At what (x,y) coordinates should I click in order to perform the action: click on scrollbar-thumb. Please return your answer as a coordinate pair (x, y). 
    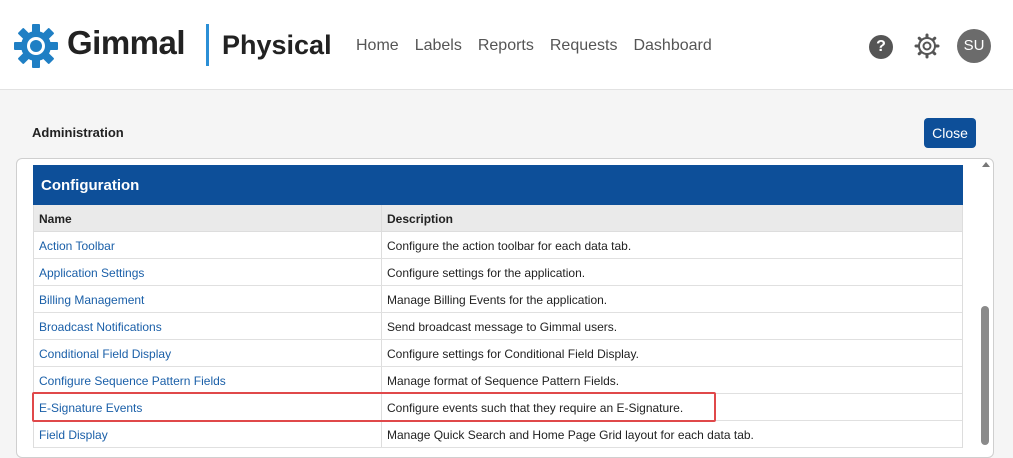
    Looking at the image, I should click on (985, 375).